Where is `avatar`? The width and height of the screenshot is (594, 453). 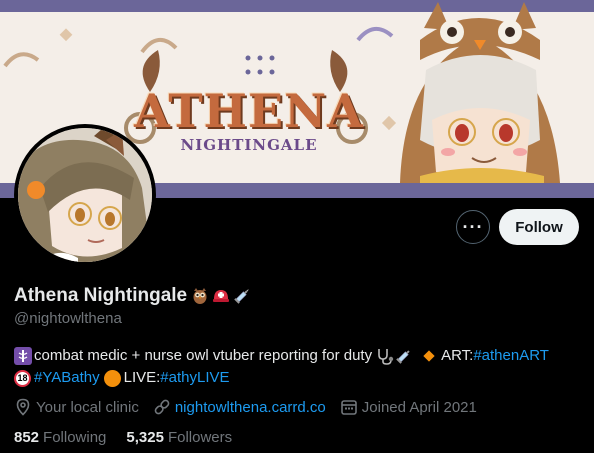 avatar is located at coordinates (85, 195).